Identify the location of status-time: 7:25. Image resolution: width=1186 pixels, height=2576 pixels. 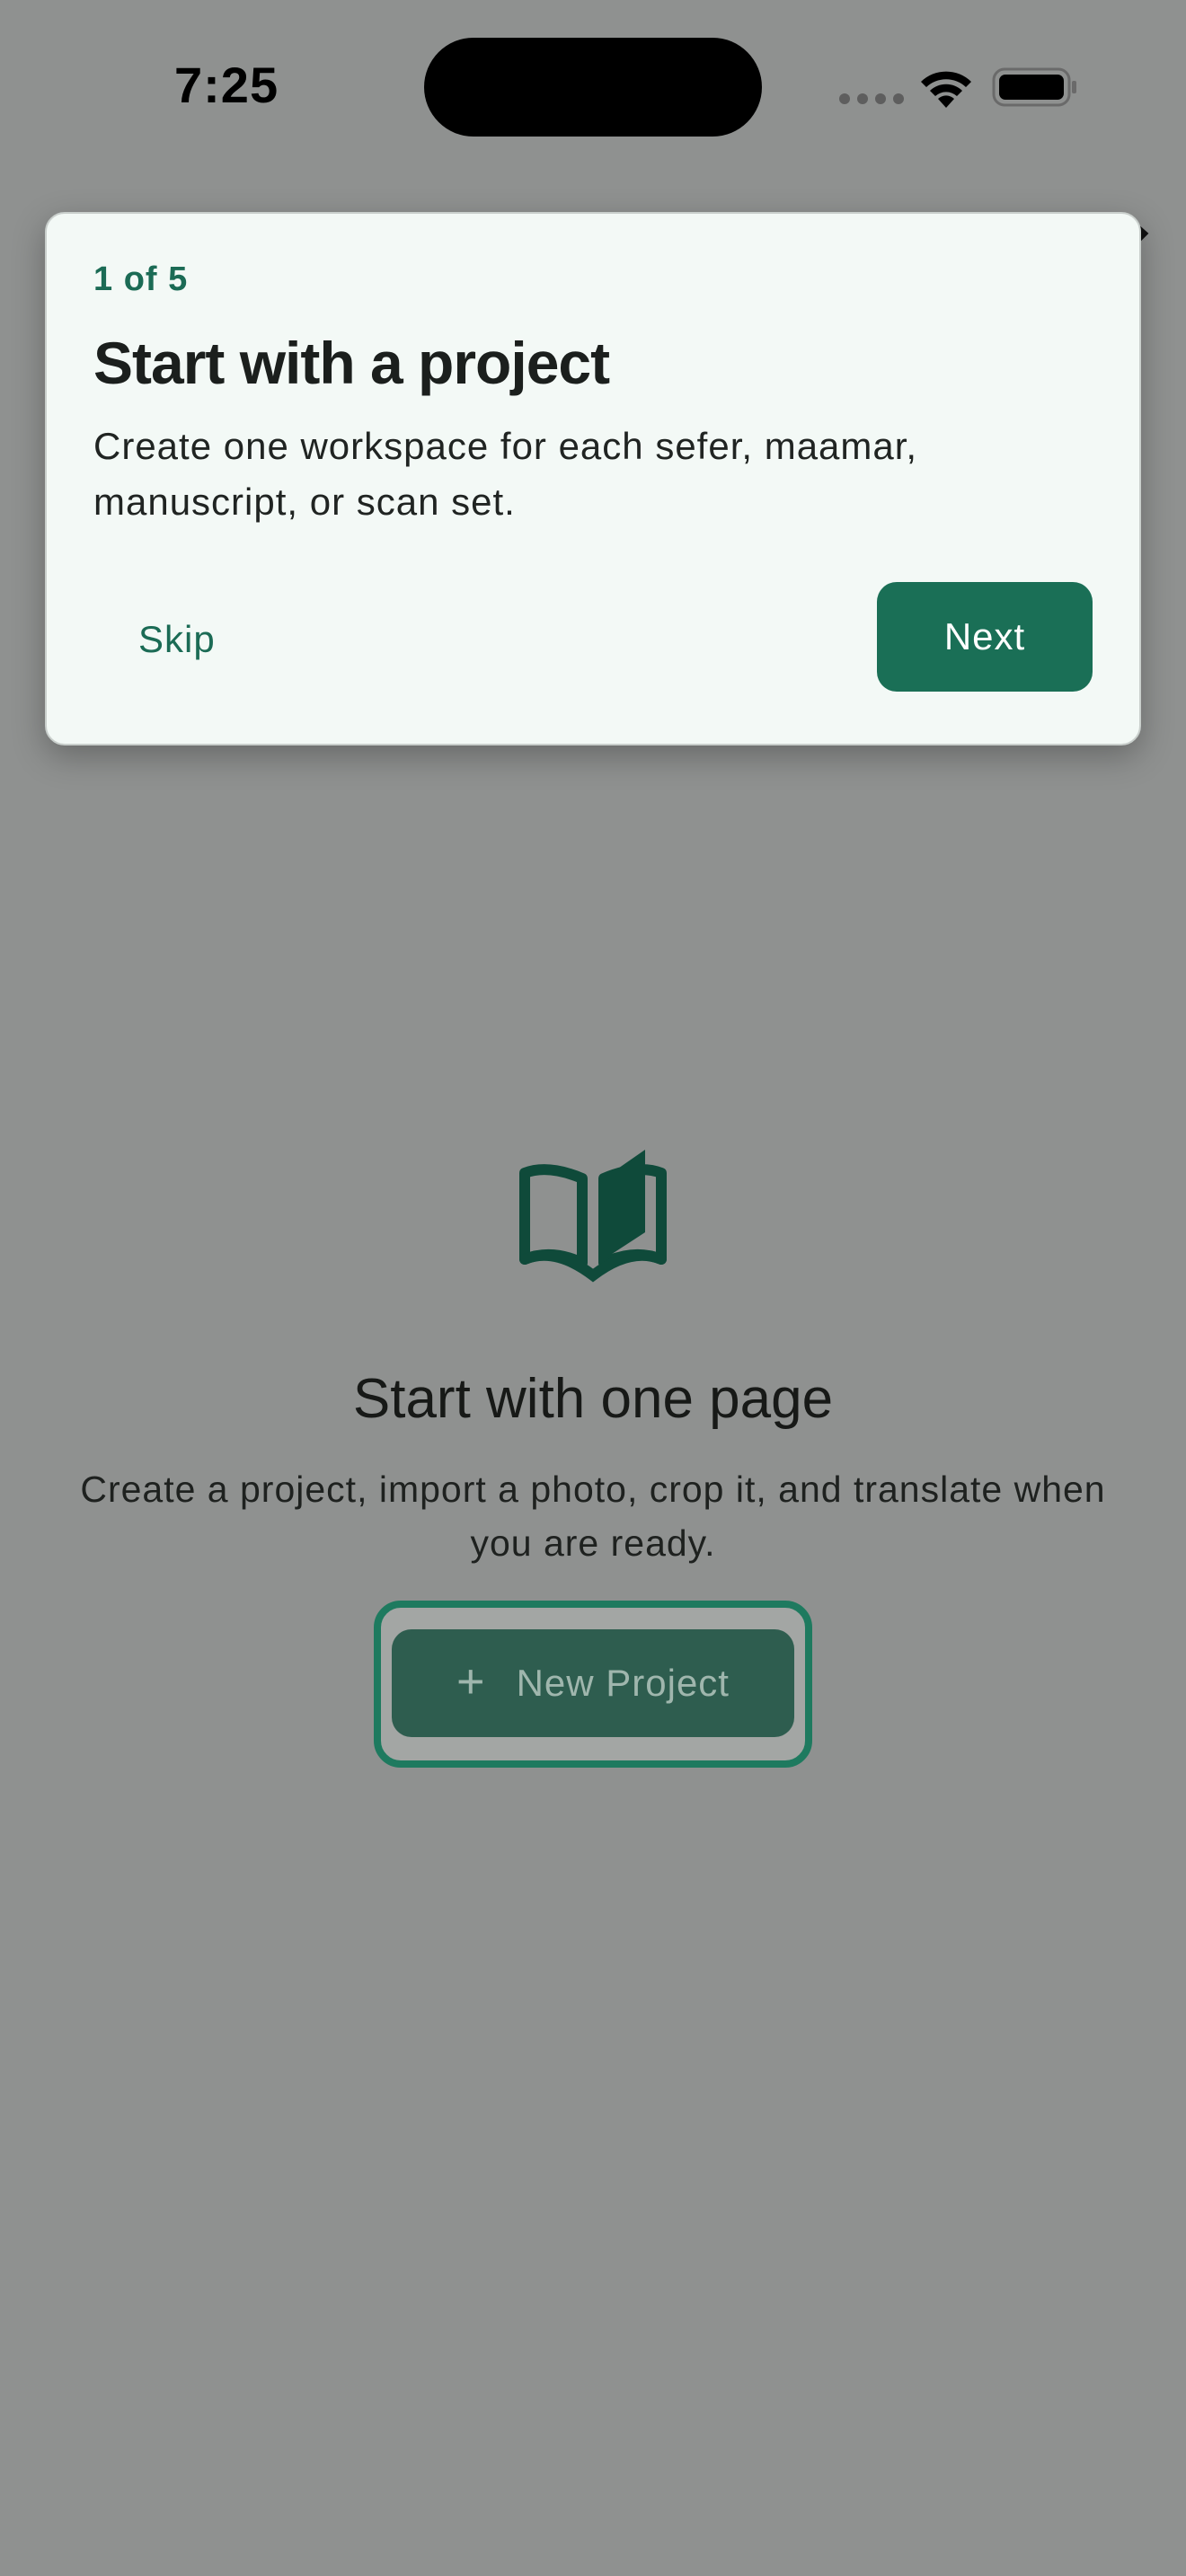
(226, 85).